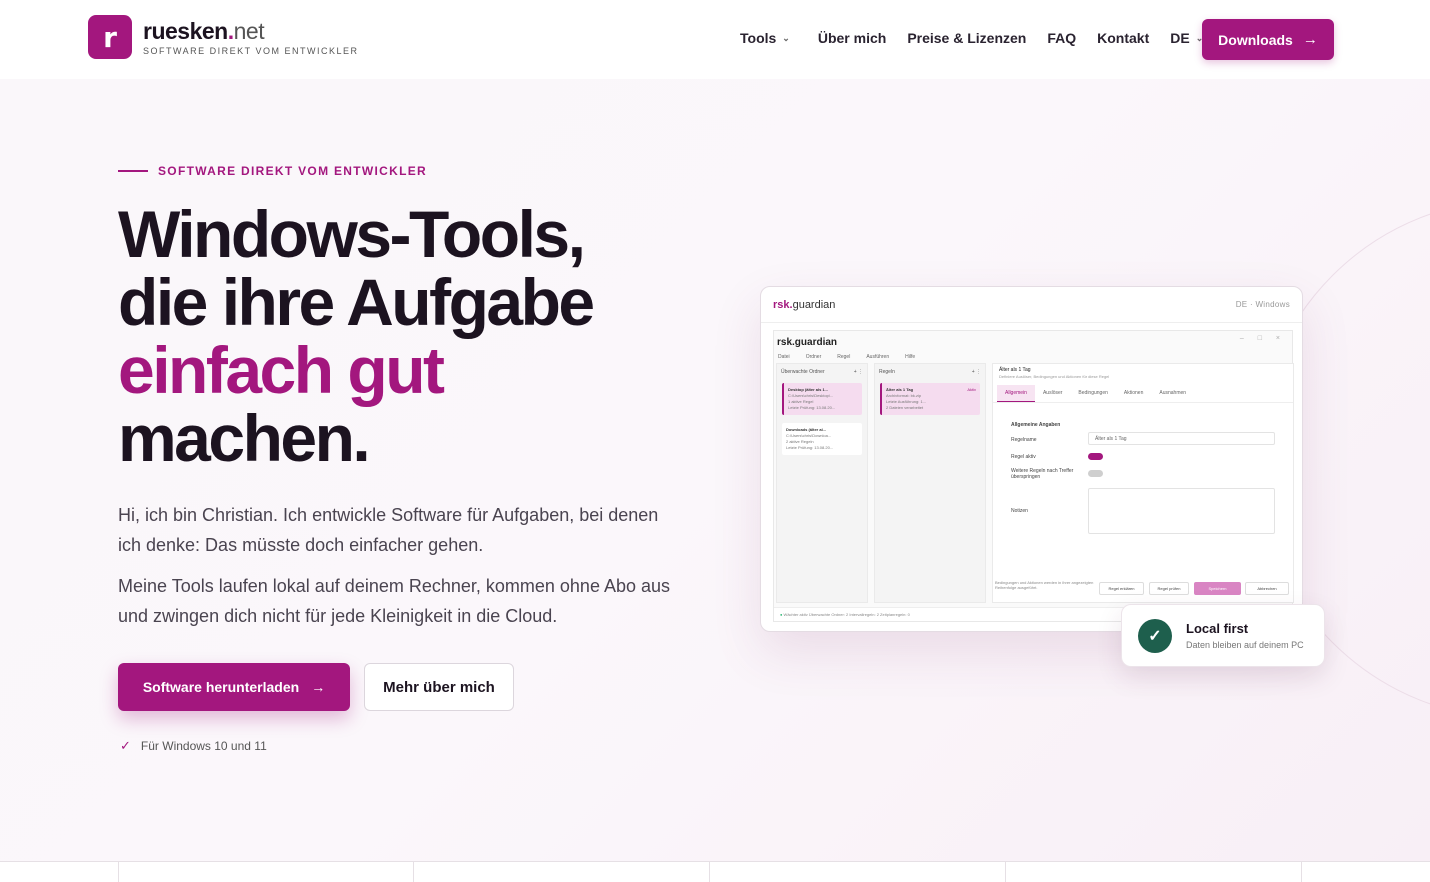 This screenshot has width=1430, height=882. Describe the element at coordinates (765, 38) in the screenshot. I see `nav-item-tools: Tools ⌄` at that location.